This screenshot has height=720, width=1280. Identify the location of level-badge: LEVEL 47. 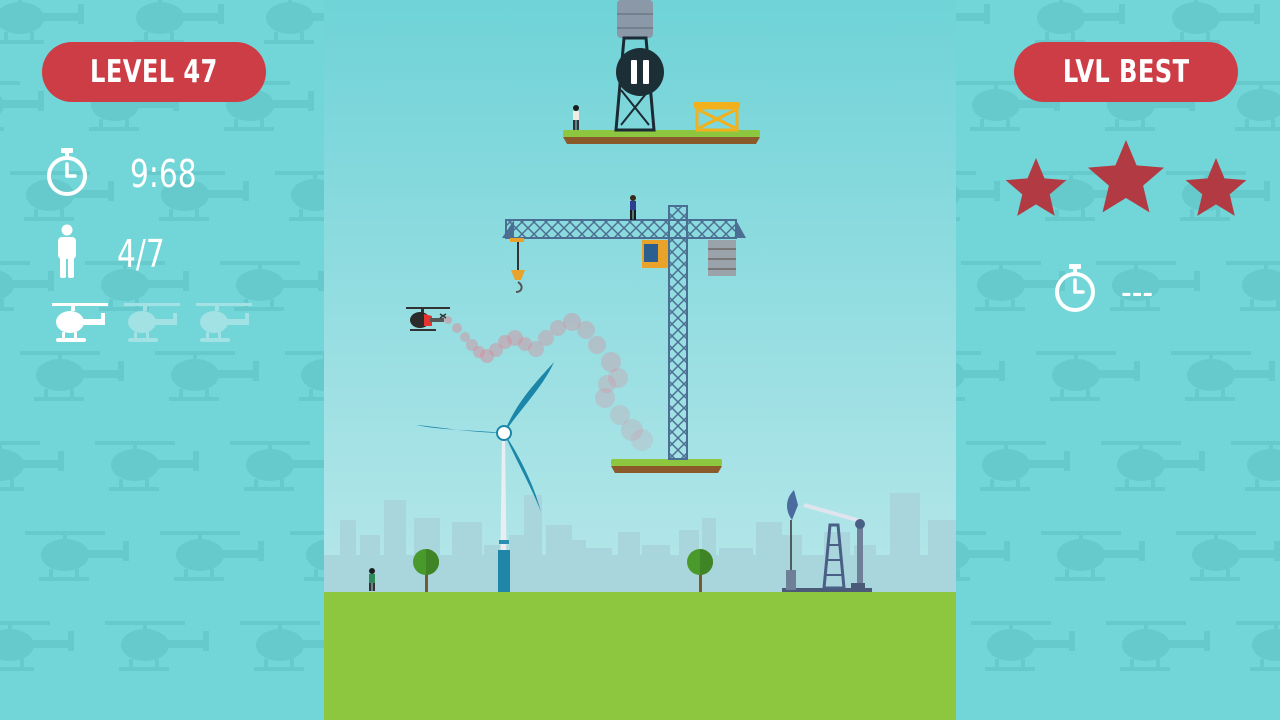
(154, 72).